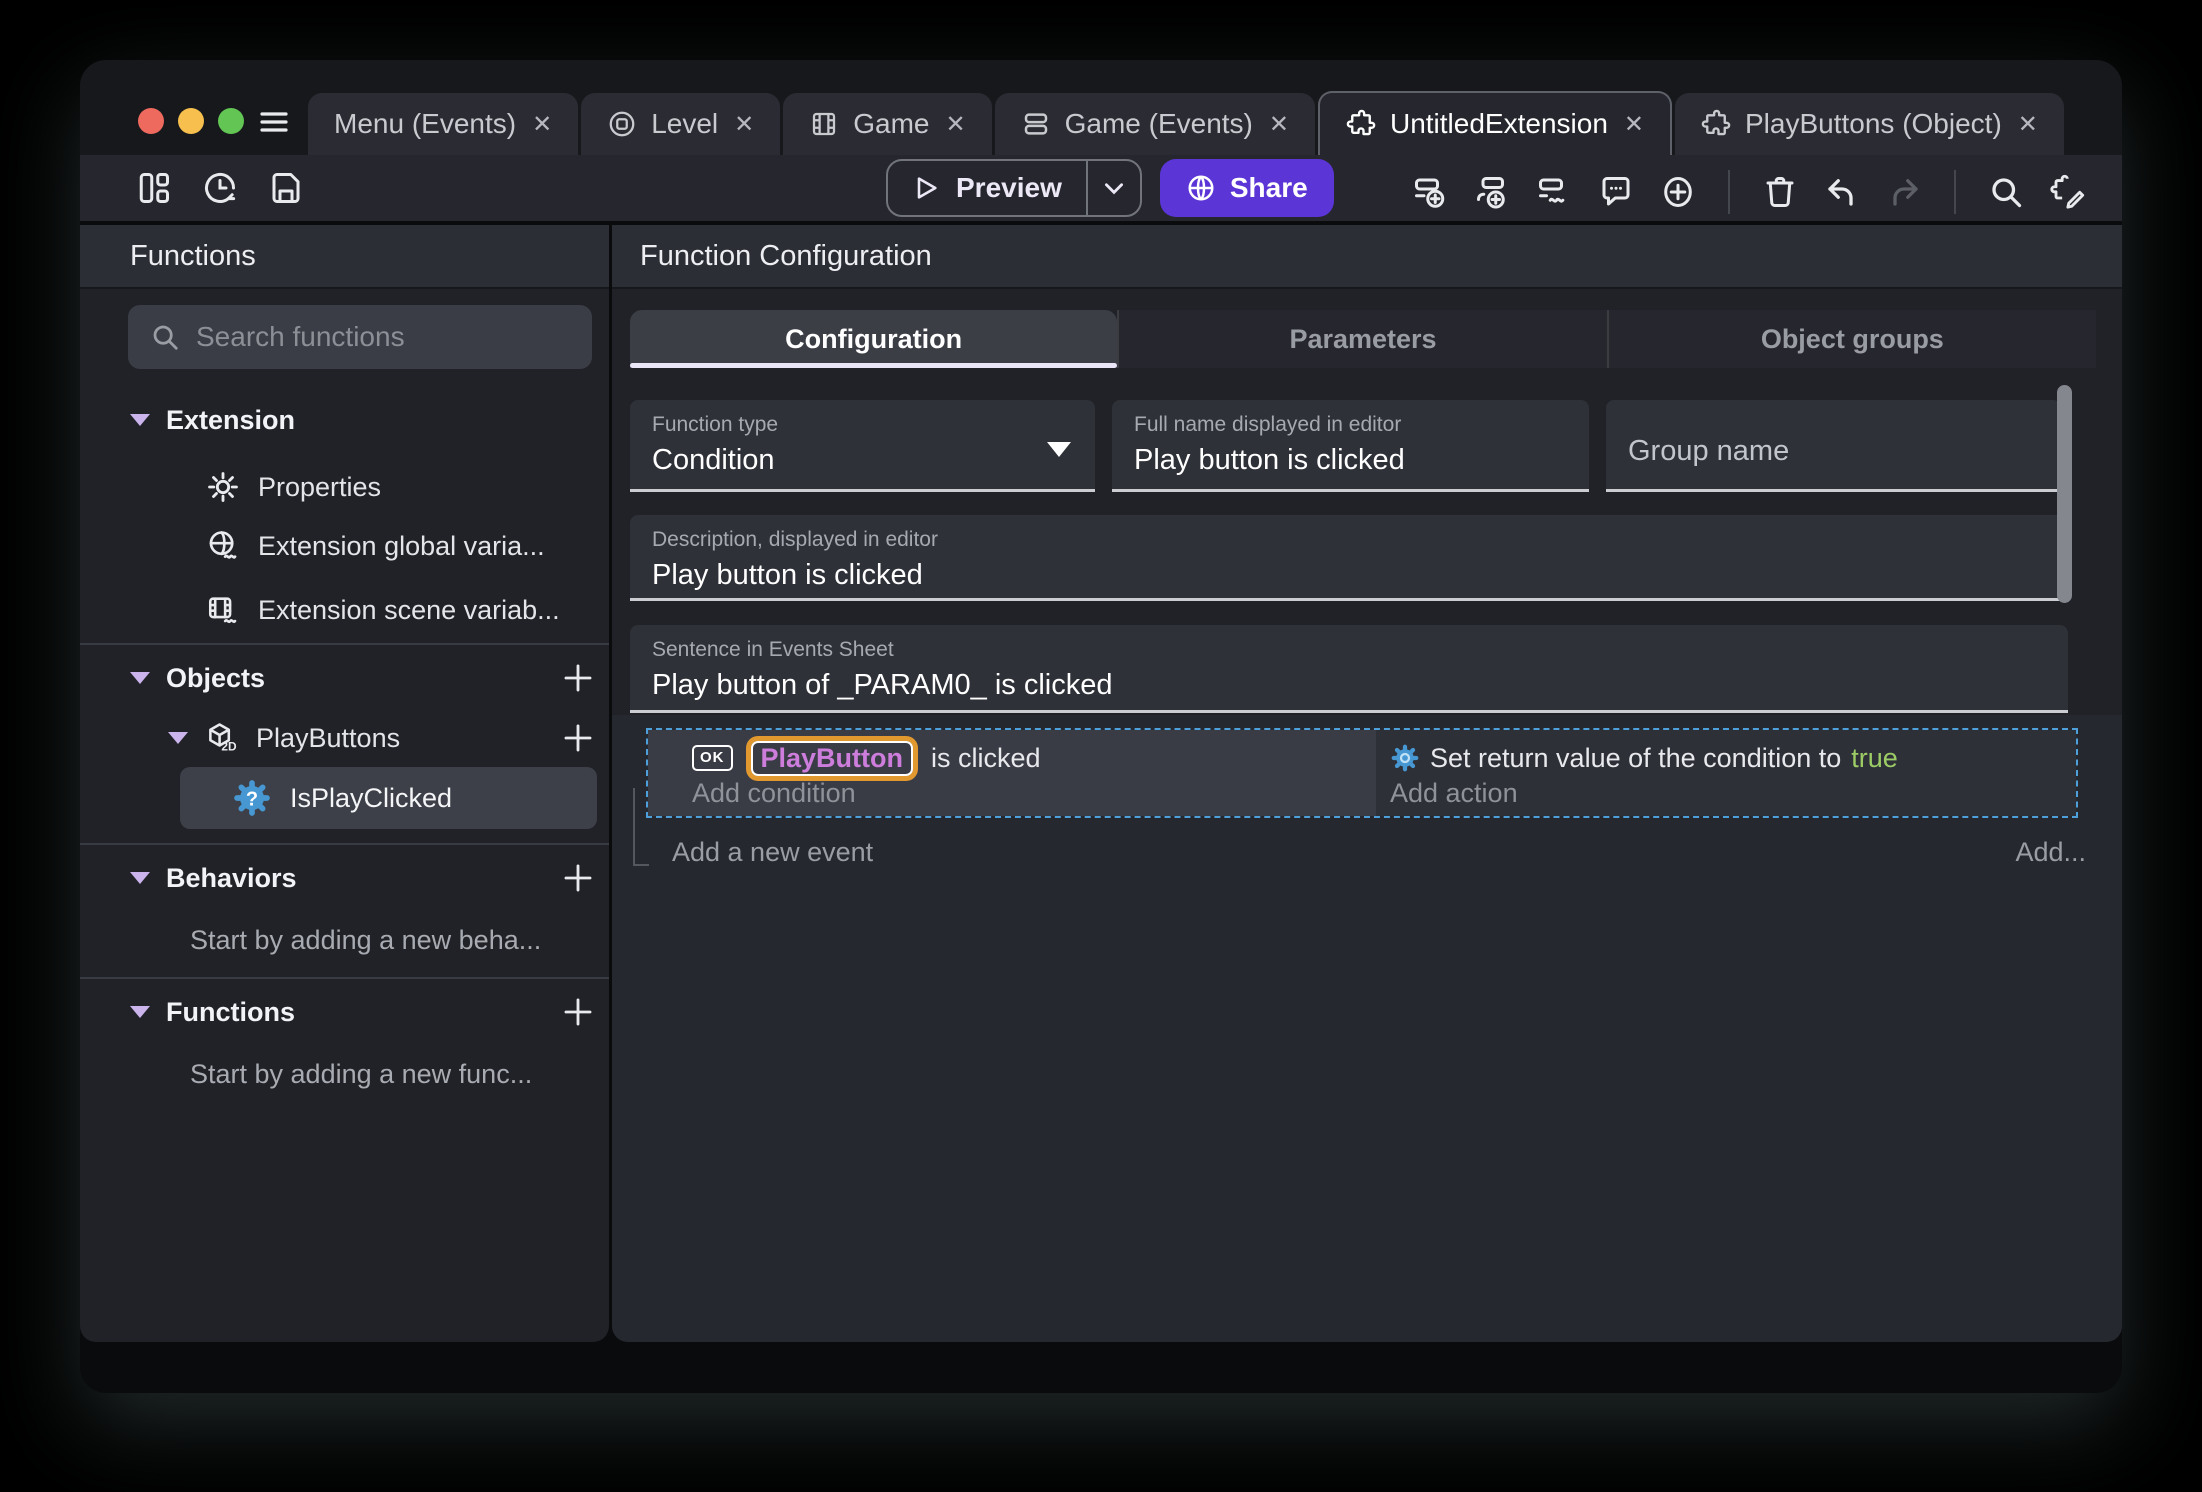 This screenshot has width=2202, height=1492. Describe the element at coordinates (987, 188) in the screenshot. I see `preview-button-main: Preview` at that location.